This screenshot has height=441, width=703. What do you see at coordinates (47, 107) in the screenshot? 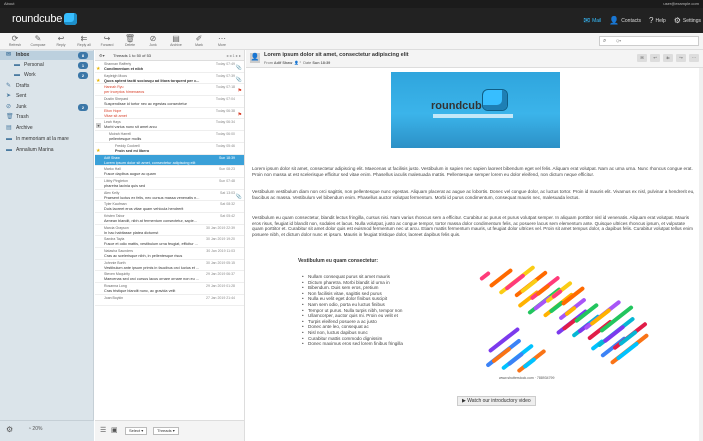
I see `folder-junk: ⊘ Junk 2` at bounding box center [47, 107].